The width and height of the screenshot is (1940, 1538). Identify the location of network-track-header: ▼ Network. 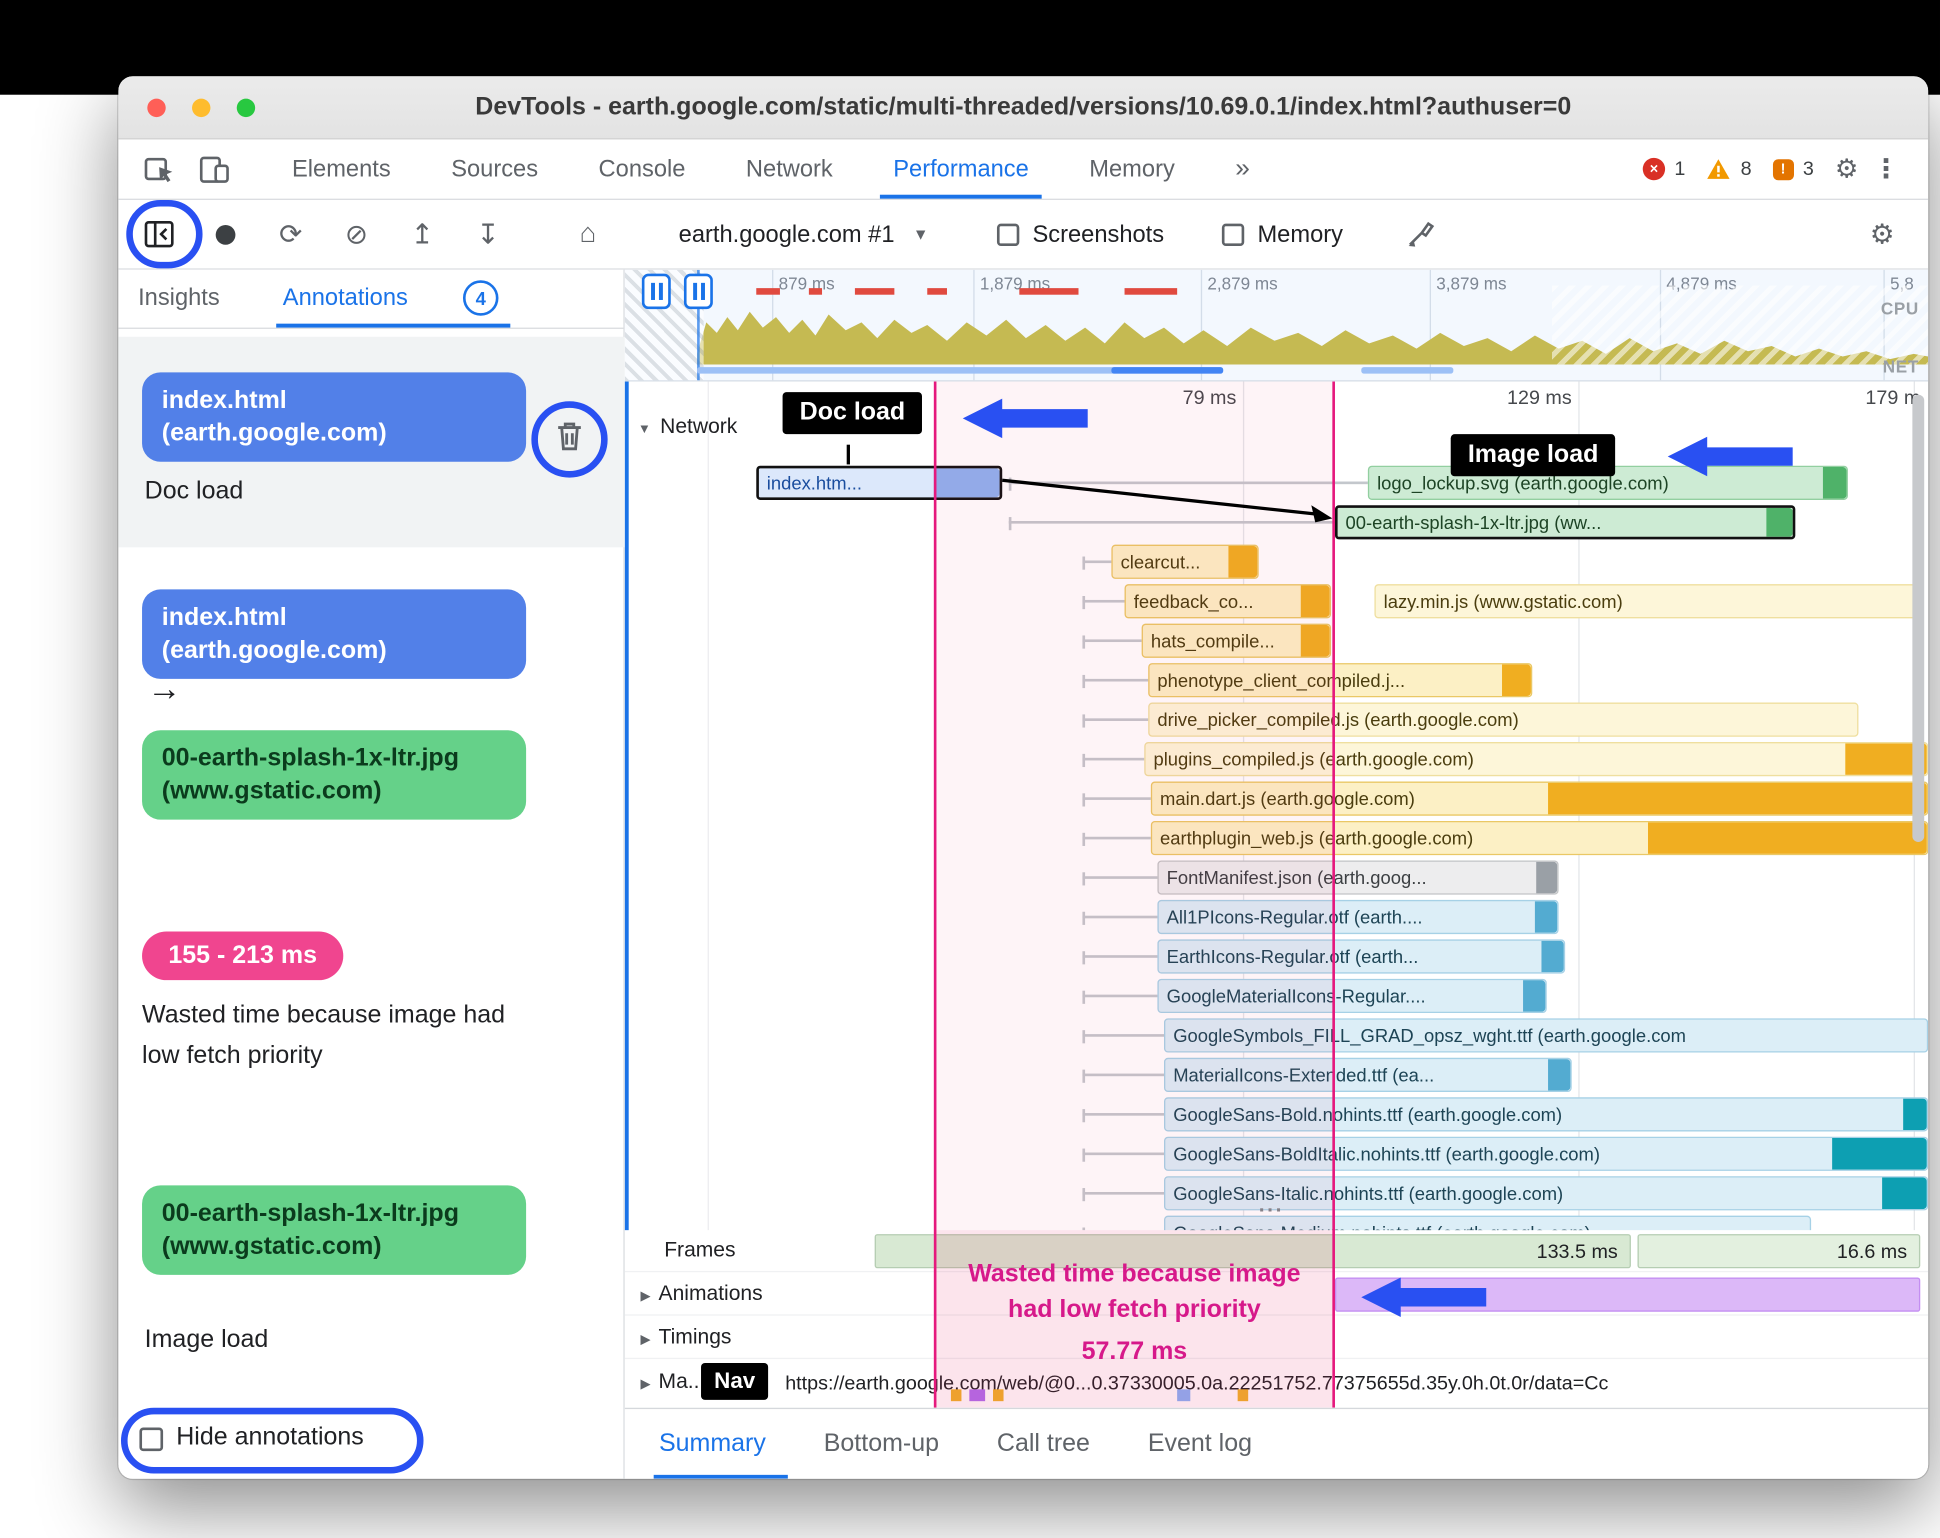
(687, 428).